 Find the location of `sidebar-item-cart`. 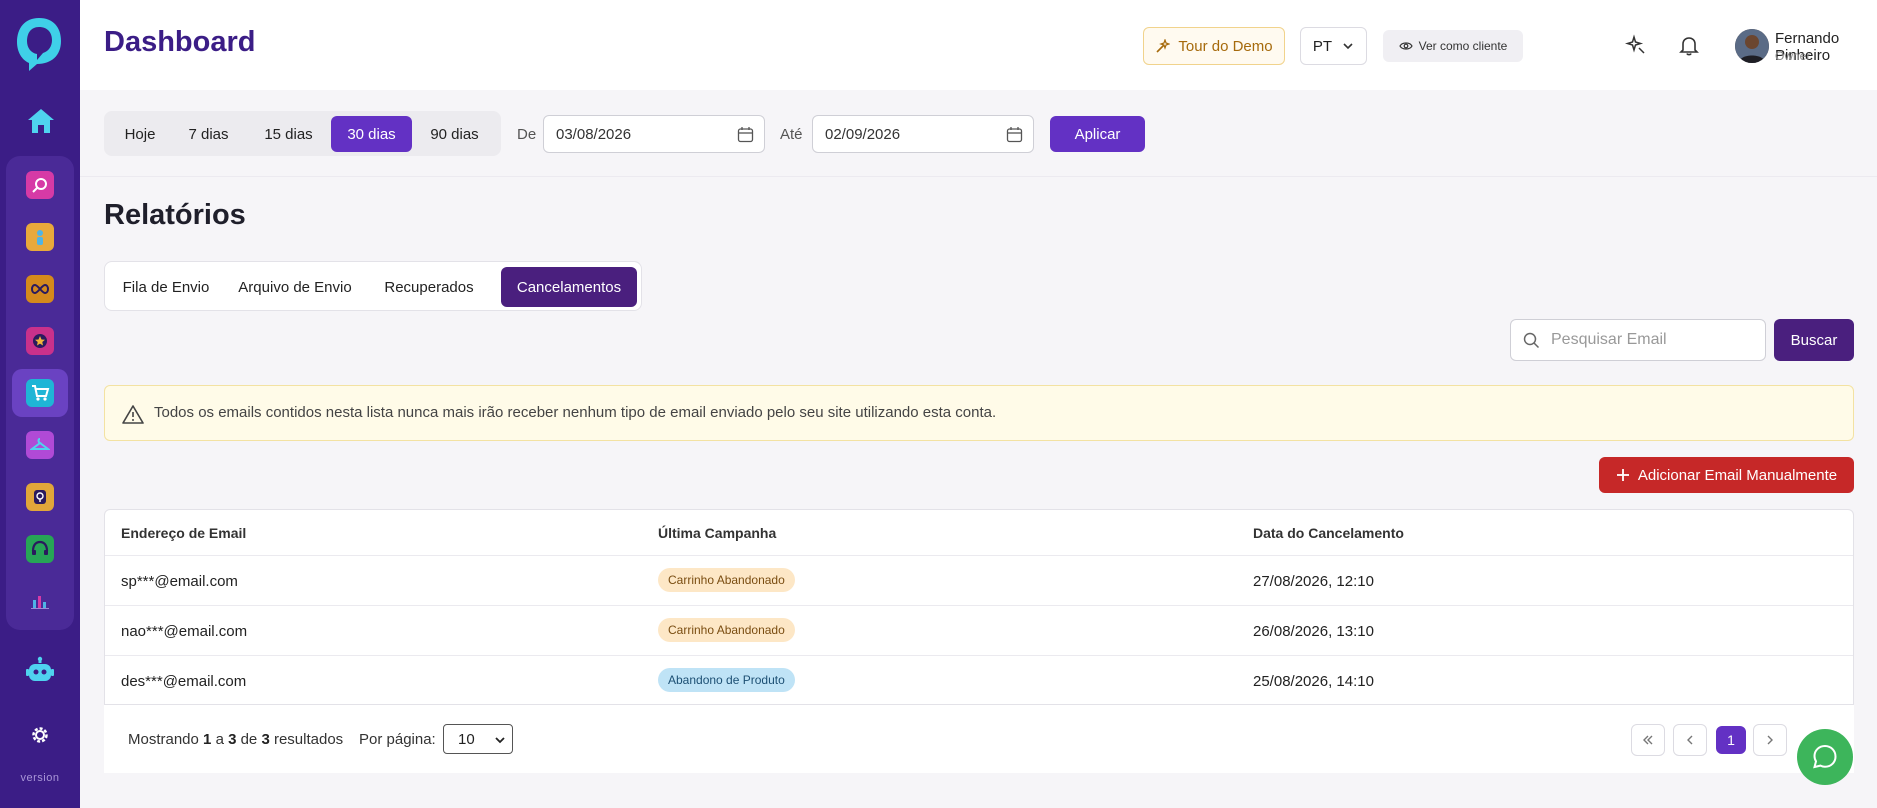

sidebar-item-cart is located at coordinates (40, 393).